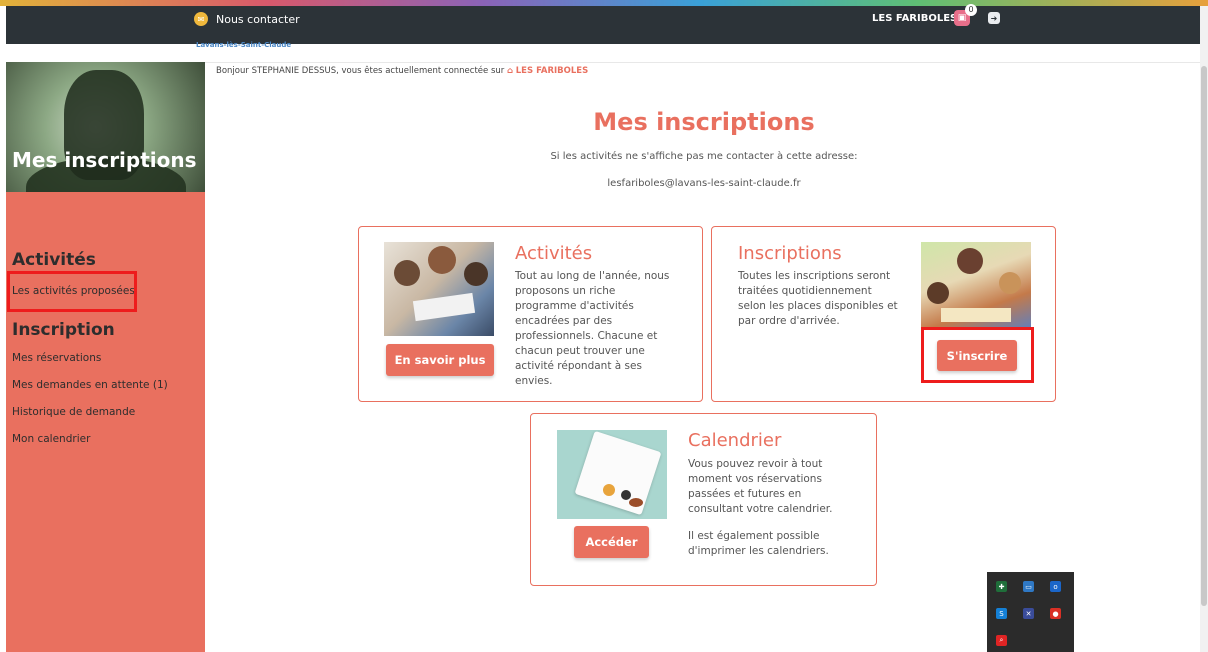 Image resolution: width=1208 pixels, height=652 pixels. I want to click on cart-button: ▣ 0, so click(965, 15).